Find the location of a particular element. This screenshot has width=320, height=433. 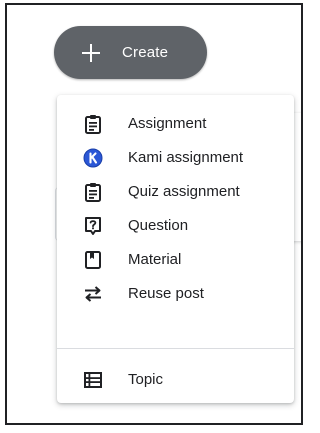

material-icon is located at coordinates (93, 260).